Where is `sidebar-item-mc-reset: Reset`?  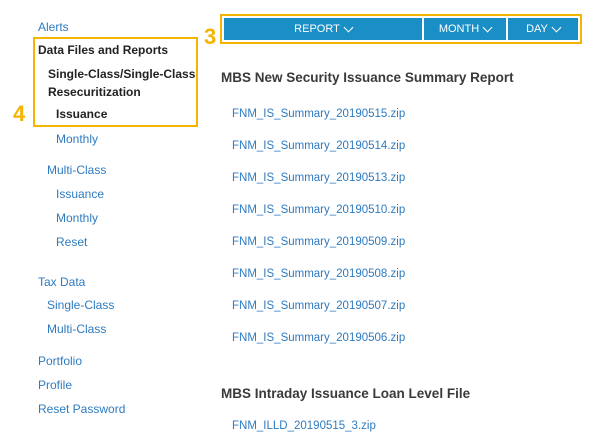
sidebar-item-mc-reset: Reset is located at coordinates (71, 242).